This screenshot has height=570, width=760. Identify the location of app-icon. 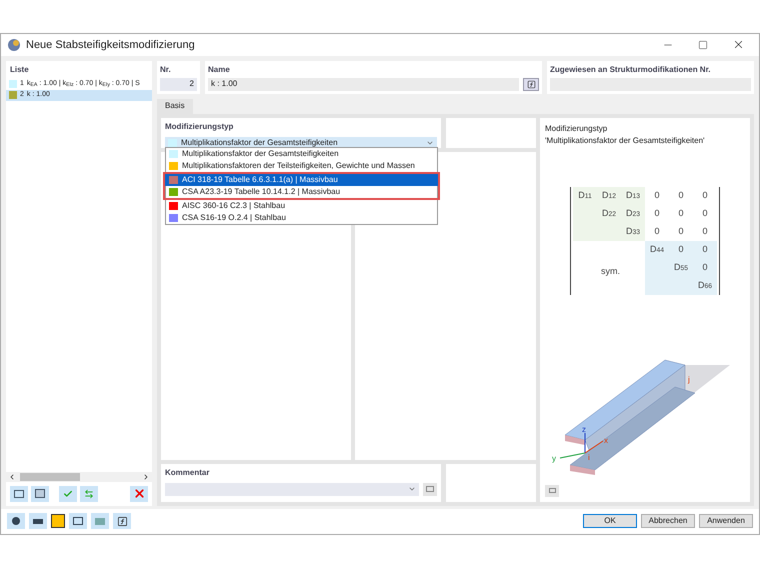
(14, 45).